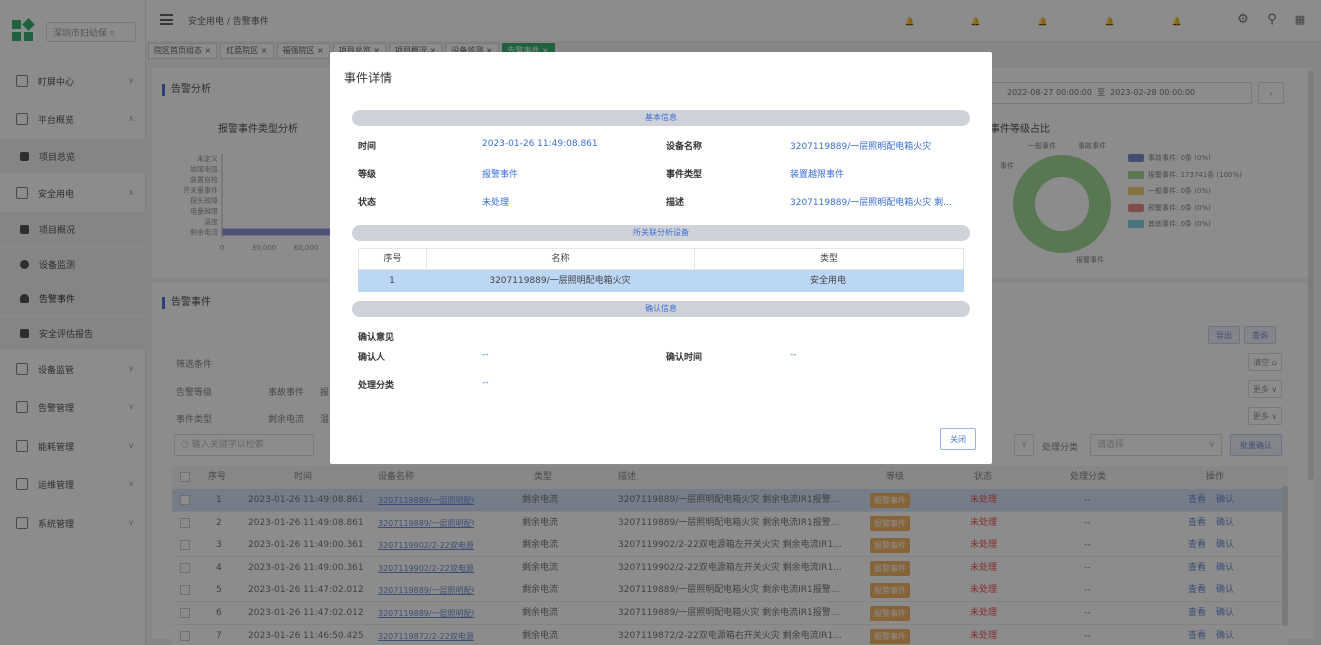 This screenshot has width=1321, height=645. Describe the element at coordinates (684, 175) in the screenshot. I see `event-type-label: 事件类型` at that location.